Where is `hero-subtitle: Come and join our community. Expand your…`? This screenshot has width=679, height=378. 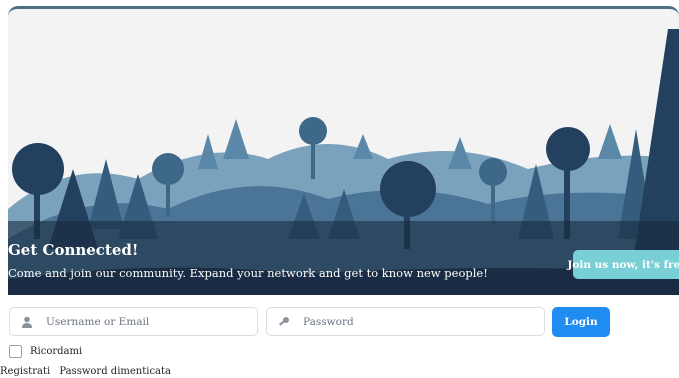 hero-subtitle: Come and join our community. Expand your… is located at coordinates (248, 273).